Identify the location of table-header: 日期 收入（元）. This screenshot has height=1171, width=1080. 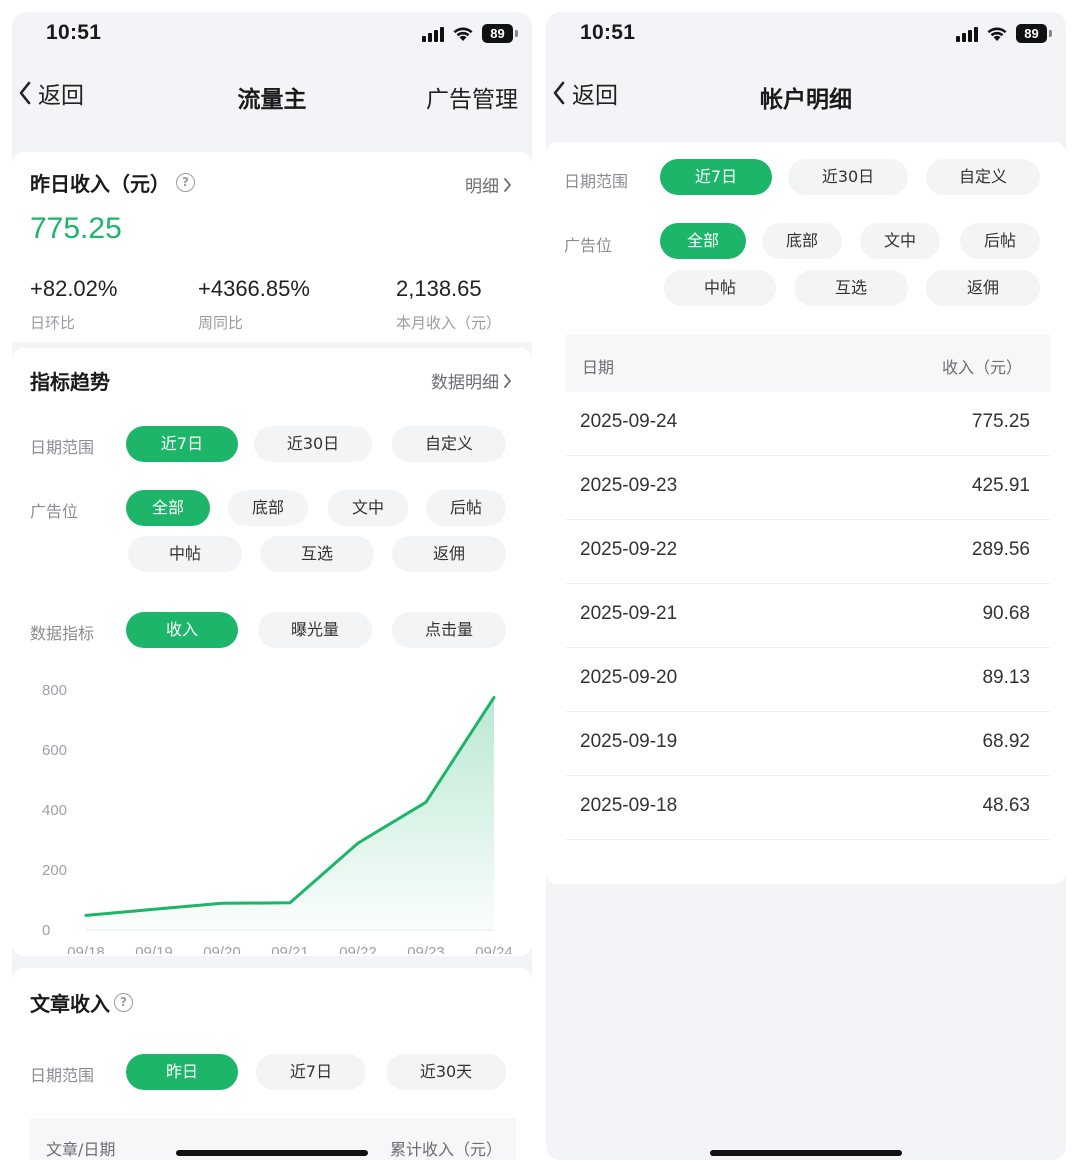
(808, 363).